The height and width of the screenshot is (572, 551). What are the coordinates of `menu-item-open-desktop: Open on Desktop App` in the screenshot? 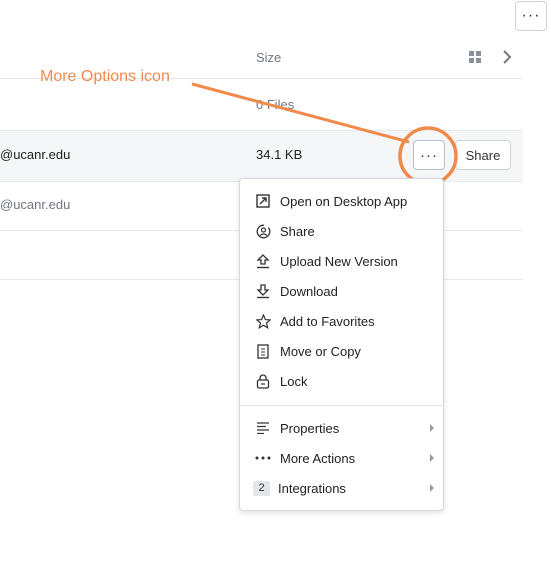 It's located at (341, 201).